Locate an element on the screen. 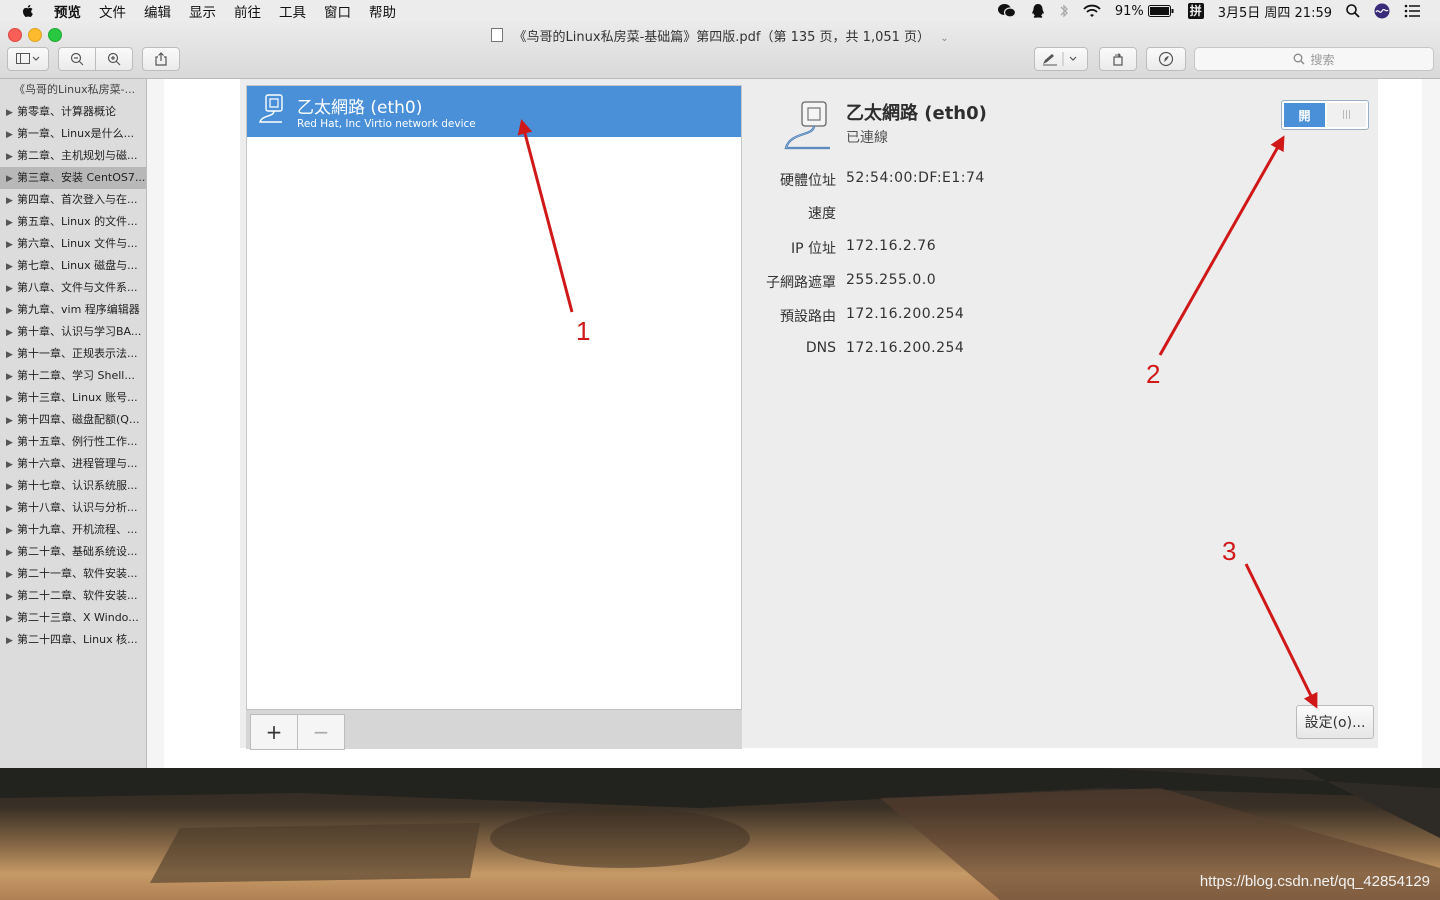 This screenshot has height=900, width=1440. ethernet-device-icon is located at coordinates (271, 108).